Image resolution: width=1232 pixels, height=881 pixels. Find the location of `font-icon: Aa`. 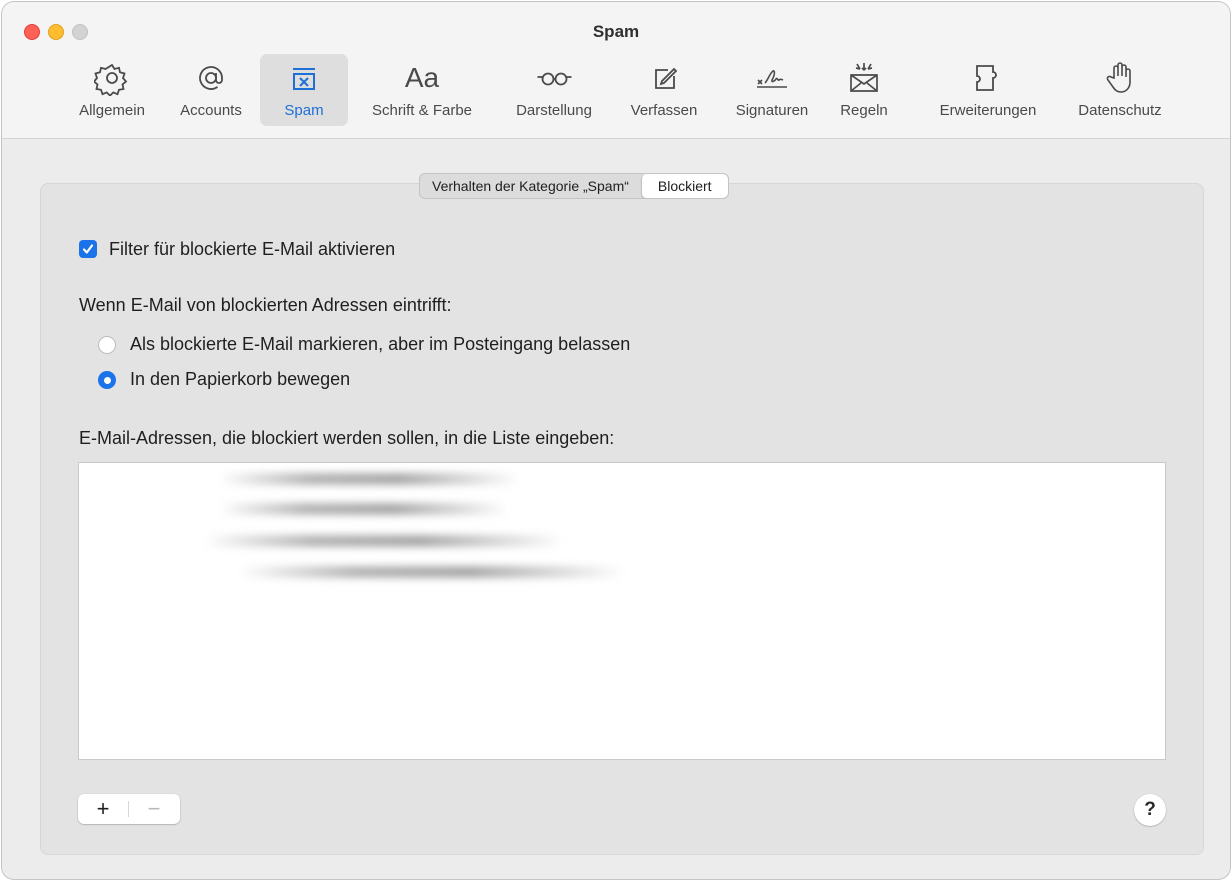

font-icon: Aa is located at coordinates (422, 78).